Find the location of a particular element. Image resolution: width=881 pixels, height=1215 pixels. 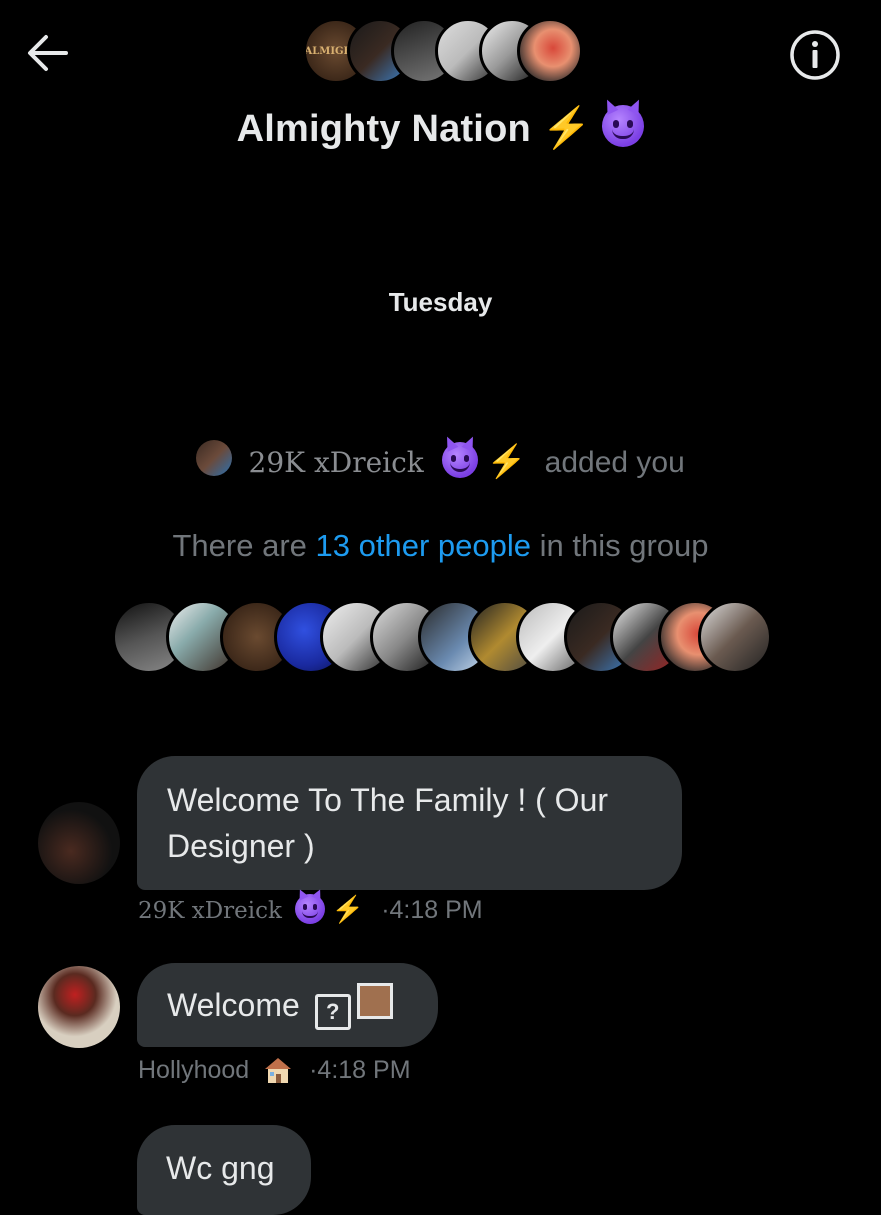

members-notice: There are 13 other people in this group is located at coordinates (440, 546).